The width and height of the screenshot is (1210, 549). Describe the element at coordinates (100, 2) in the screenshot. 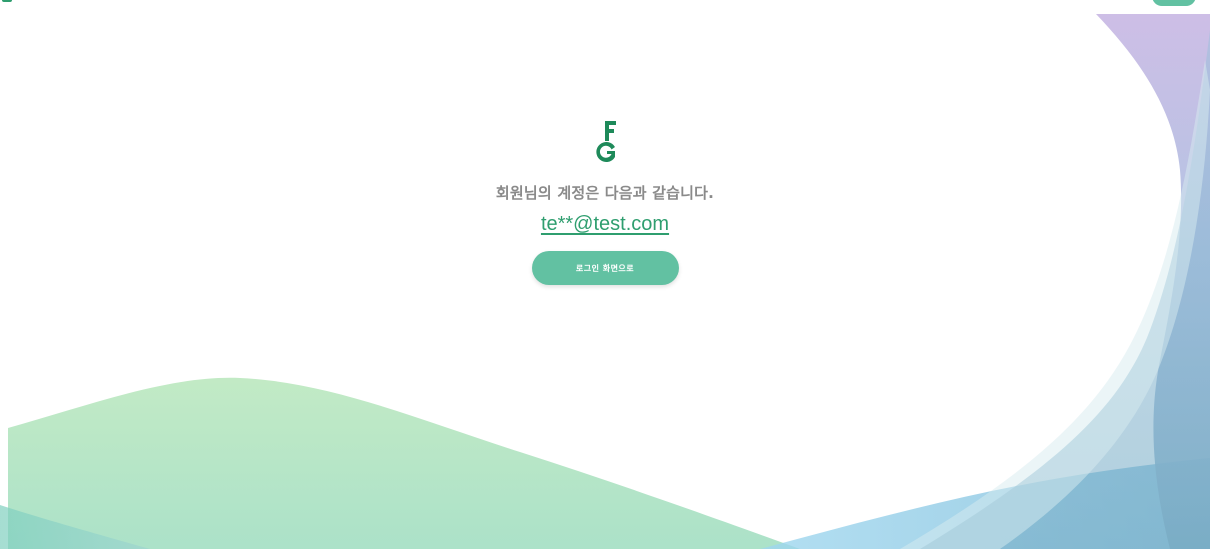

I see `header-logo` at that location.